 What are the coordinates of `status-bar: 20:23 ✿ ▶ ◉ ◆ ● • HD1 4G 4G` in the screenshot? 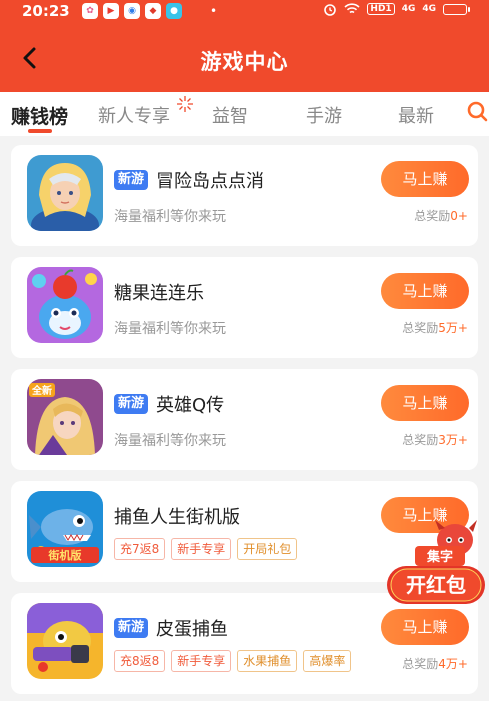 It's located at (244, 12).